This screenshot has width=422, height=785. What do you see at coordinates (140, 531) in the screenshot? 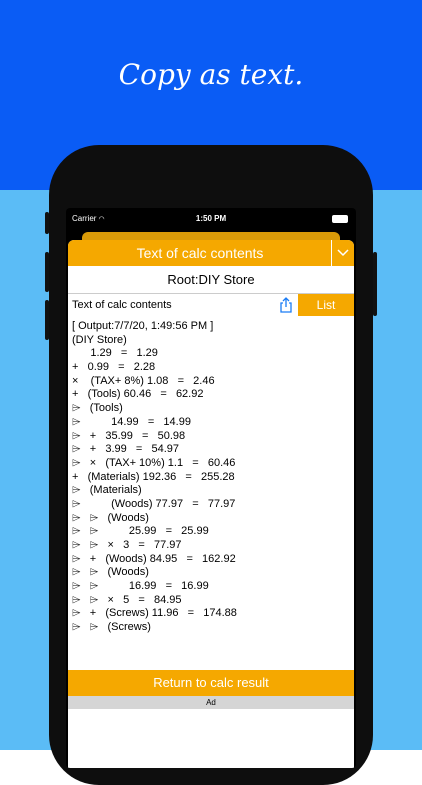
I see `content-line: ⌲ ⌲ 25.99 = 25.99` at bounding box center [140, 531].